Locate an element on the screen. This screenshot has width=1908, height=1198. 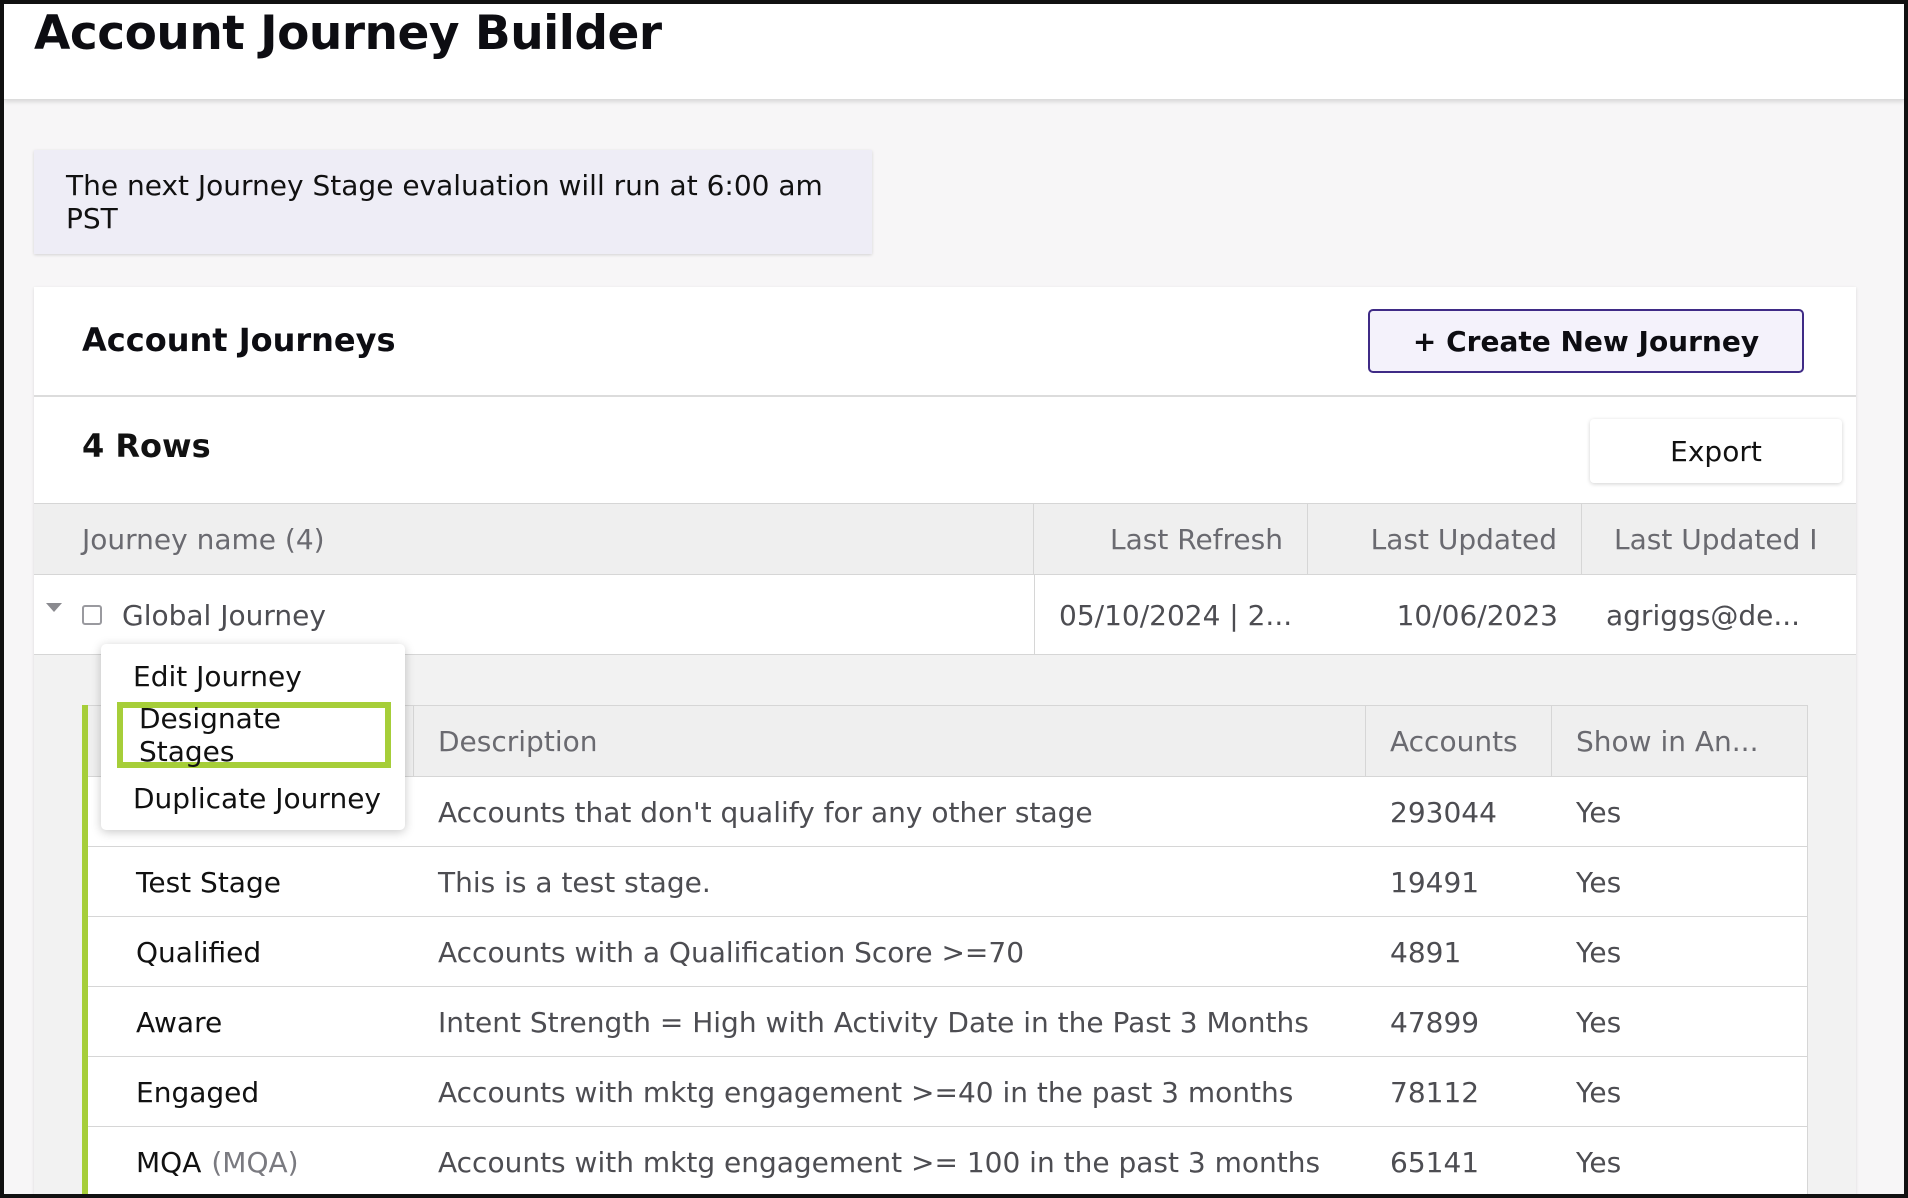
column-last-updated-by: Last Updated I is located at coordinates (1719, 539).